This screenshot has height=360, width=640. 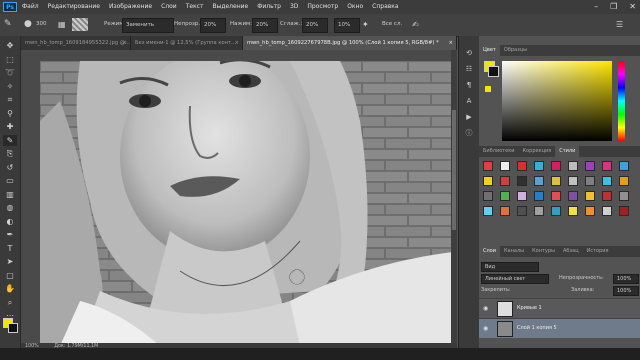 I want to click on bg-color-chip, so click(x=493, y=71).